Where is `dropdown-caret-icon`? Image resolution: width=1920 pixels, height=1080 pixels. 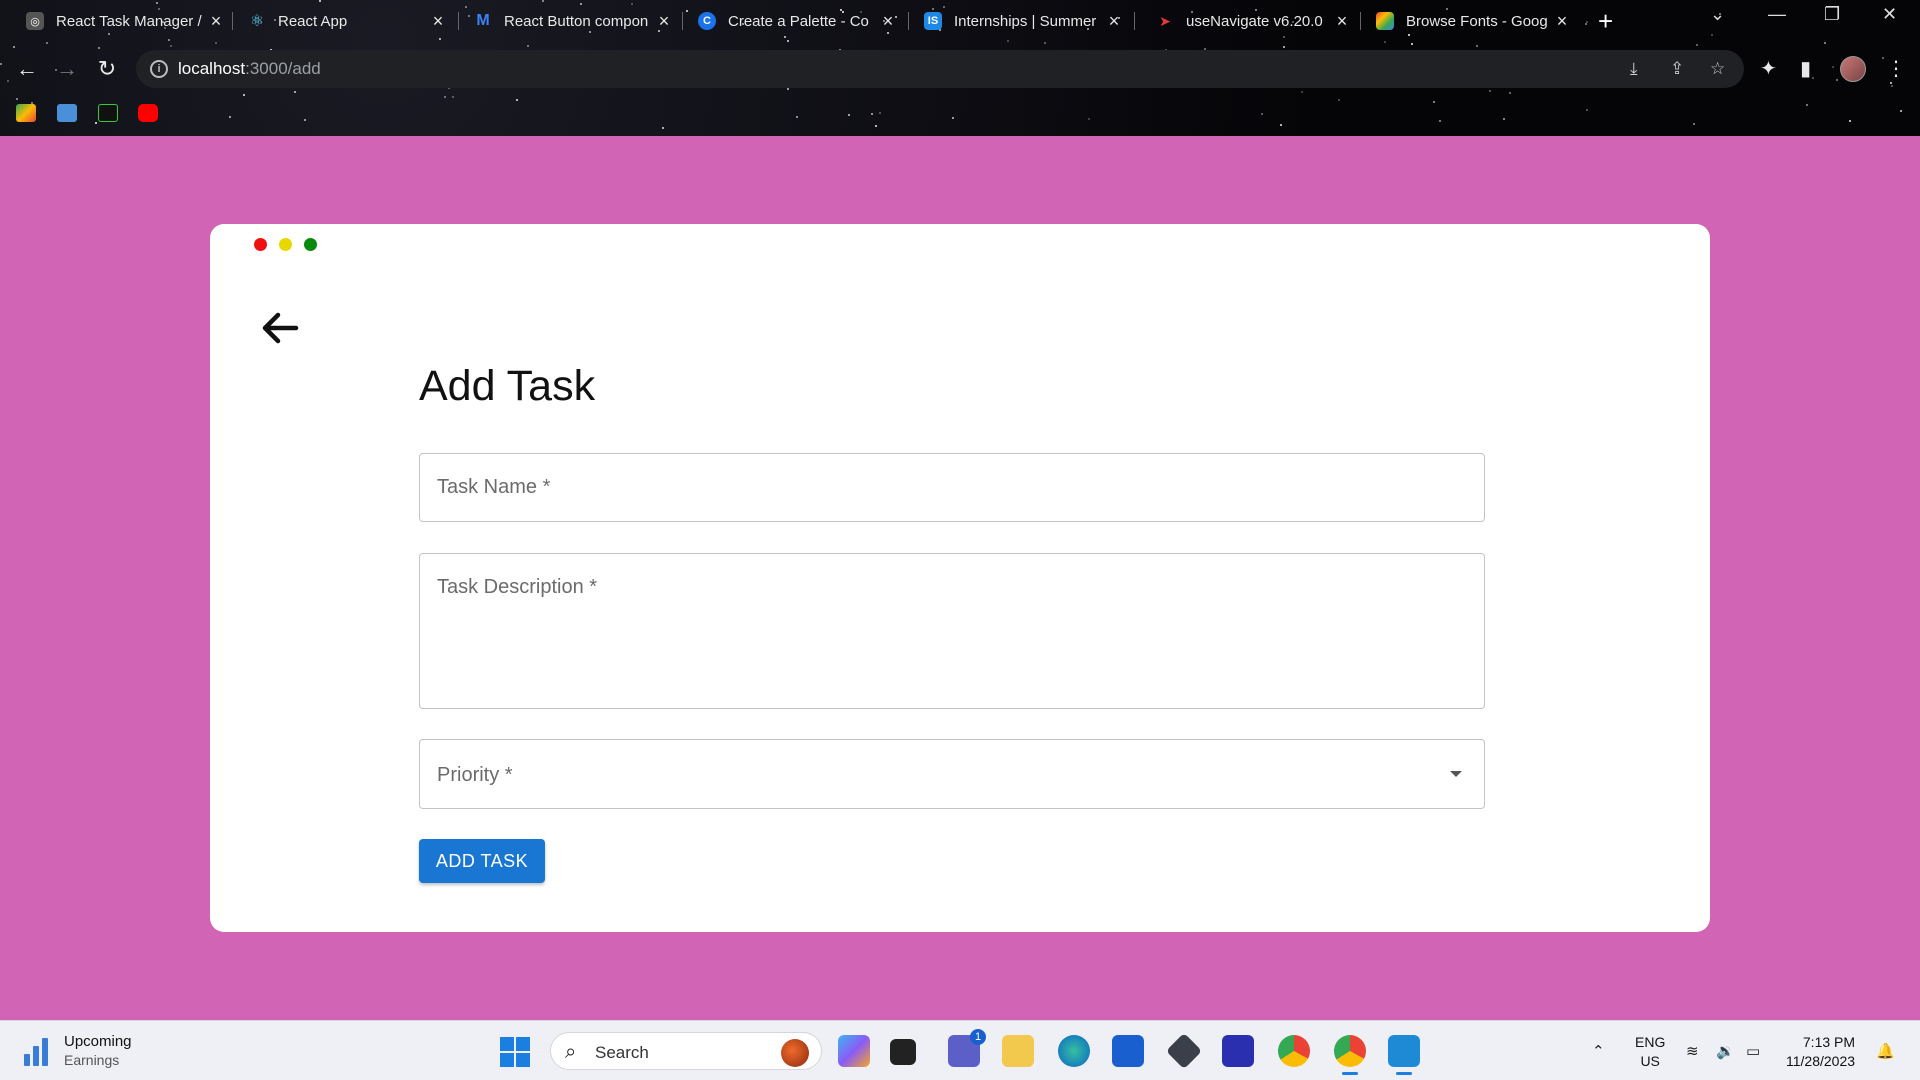 dropdown-caret-icon is located at coordinates (1456, 774).